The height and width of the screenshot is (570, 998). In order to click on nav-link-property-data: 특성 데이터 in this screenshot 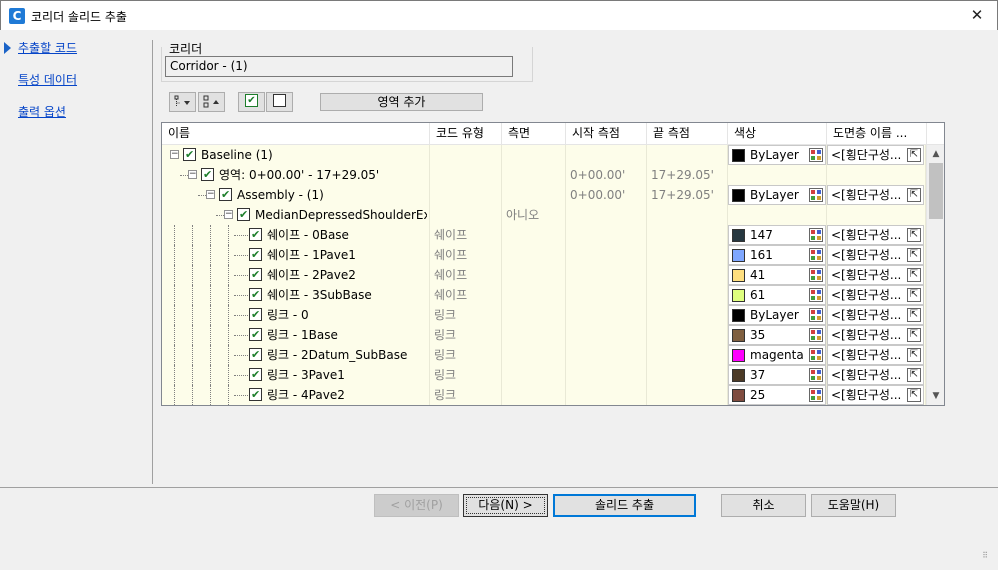, I will do `click(47, 79)`.